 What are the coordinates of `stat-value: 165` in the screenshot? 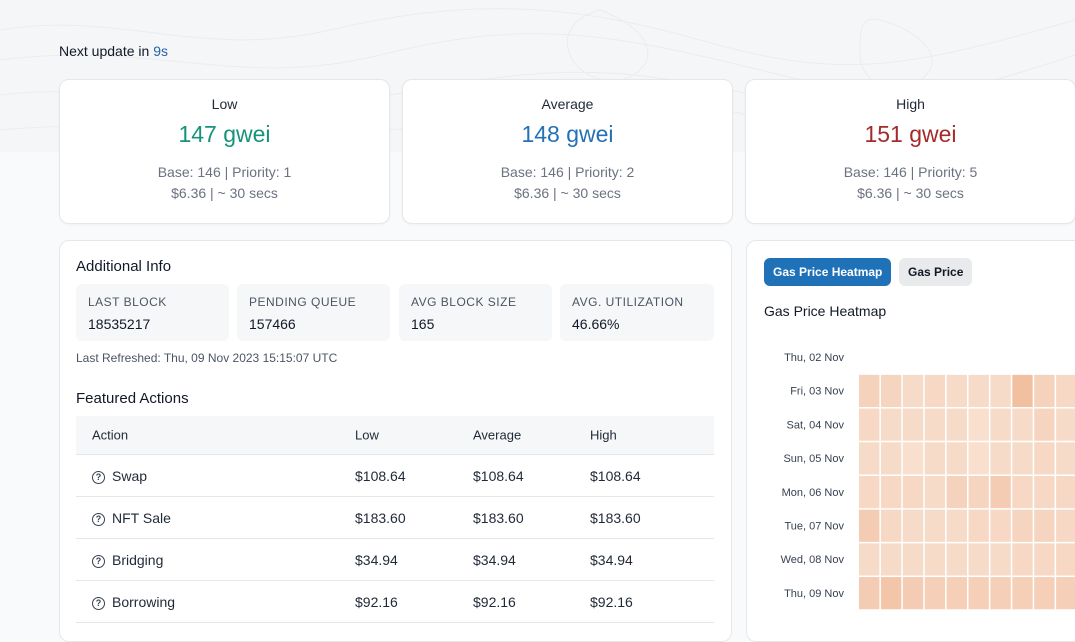 It's located at (423, 324).